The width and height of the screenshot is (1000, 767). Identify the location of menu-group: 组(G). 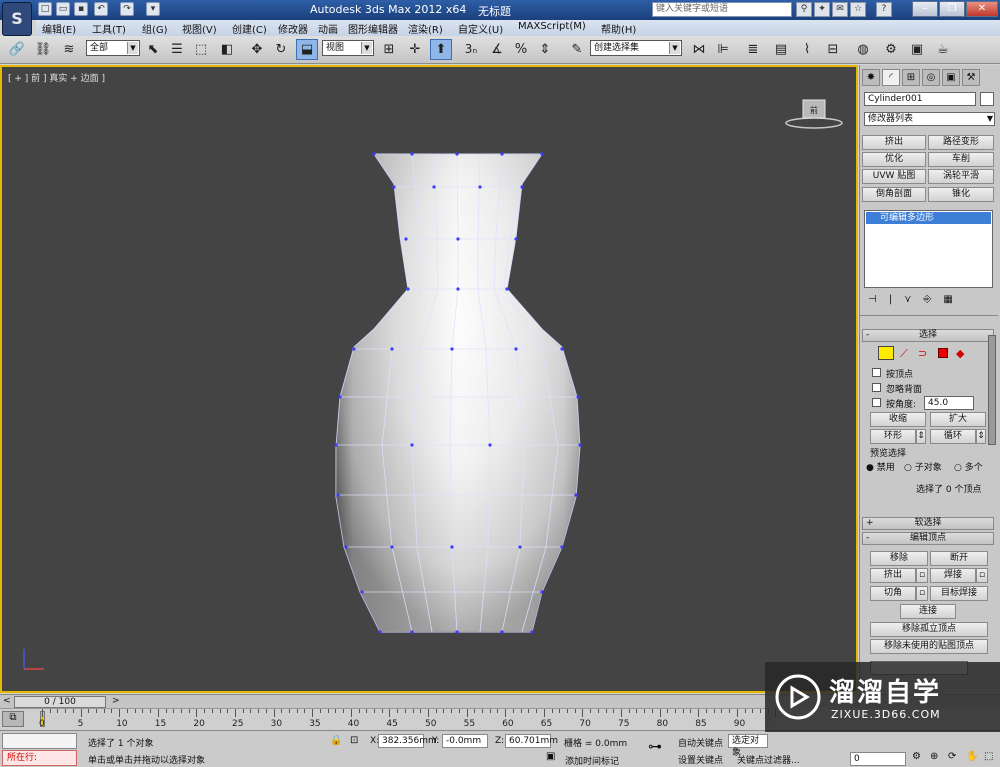
(155, 28).